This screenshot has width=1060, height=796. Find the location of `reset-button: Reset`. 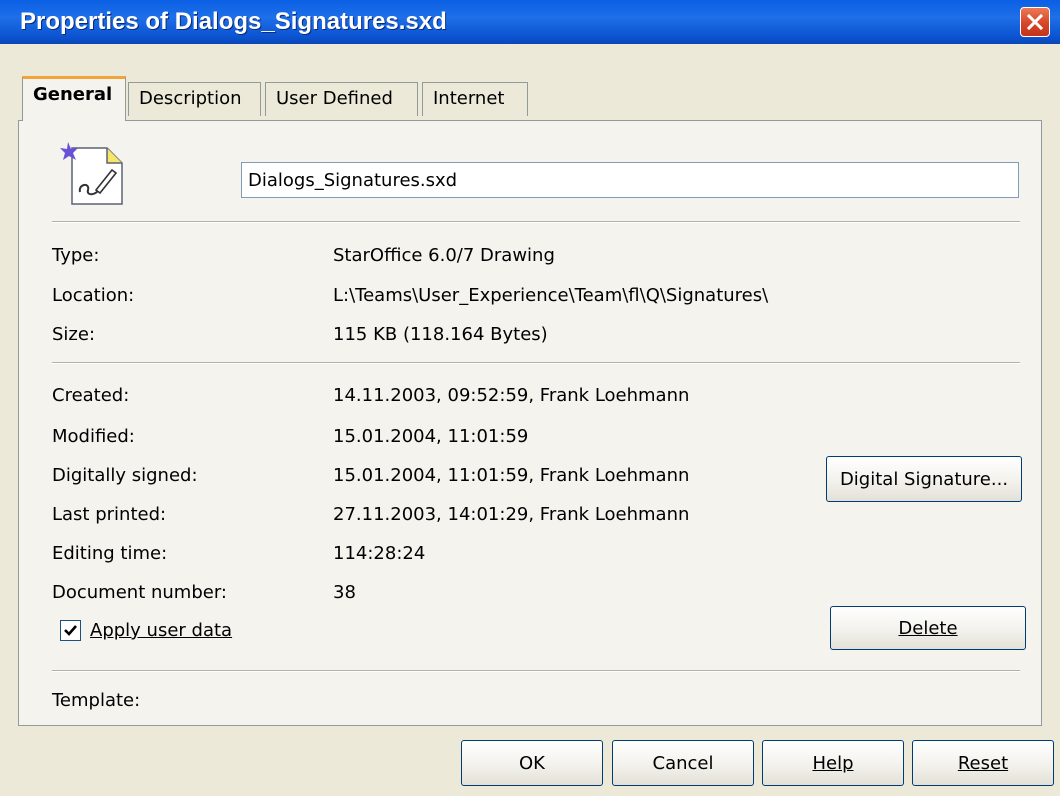

reset-button: Reset is located at coordinates (983, 763).